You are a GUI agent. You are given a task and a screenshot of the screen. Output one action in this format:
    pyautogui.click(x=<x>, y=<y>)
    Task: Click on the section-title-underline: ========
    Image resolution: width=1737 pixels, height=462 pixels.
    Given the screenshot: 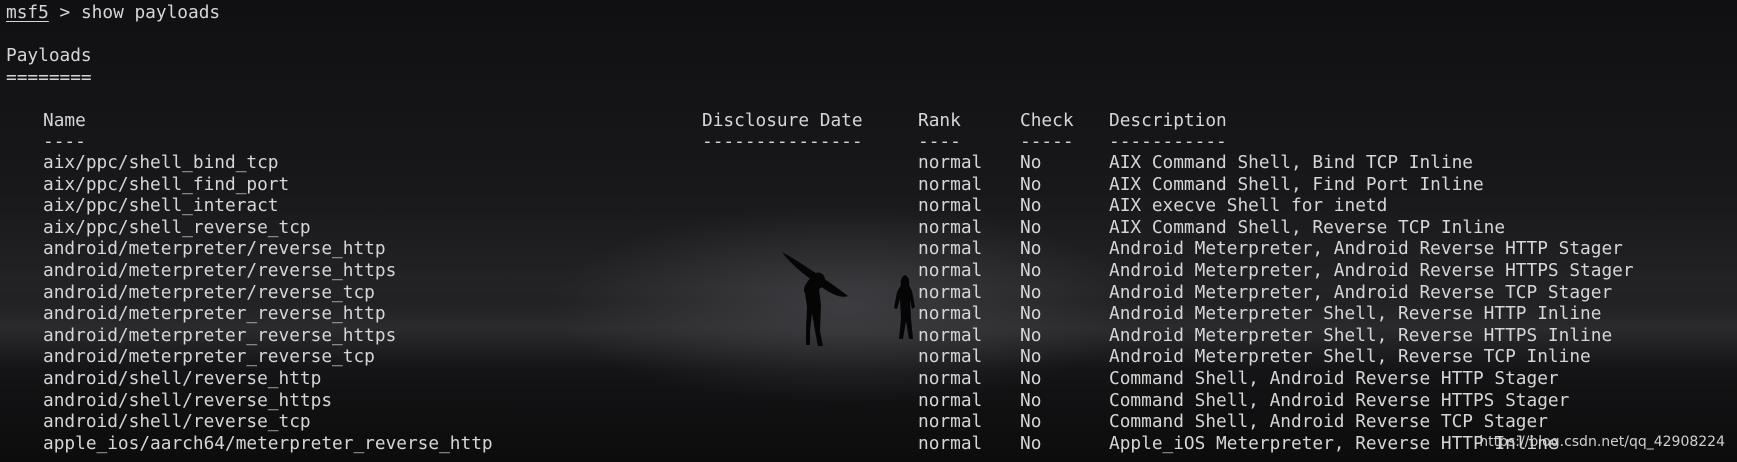 What is the action you would take?
    pyautogui.click(x=49, y=77)
    